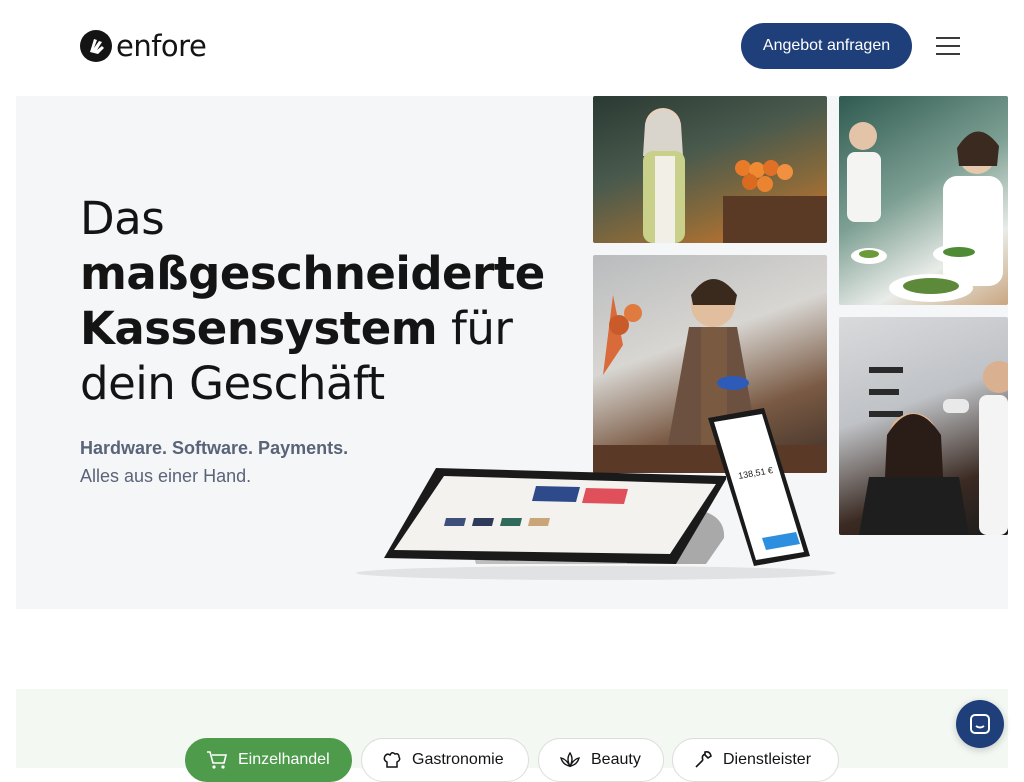 Image resolution: width=1024 pixels, height=782 pixels. I want to click on logo-text: enfore, so click(161, 46).